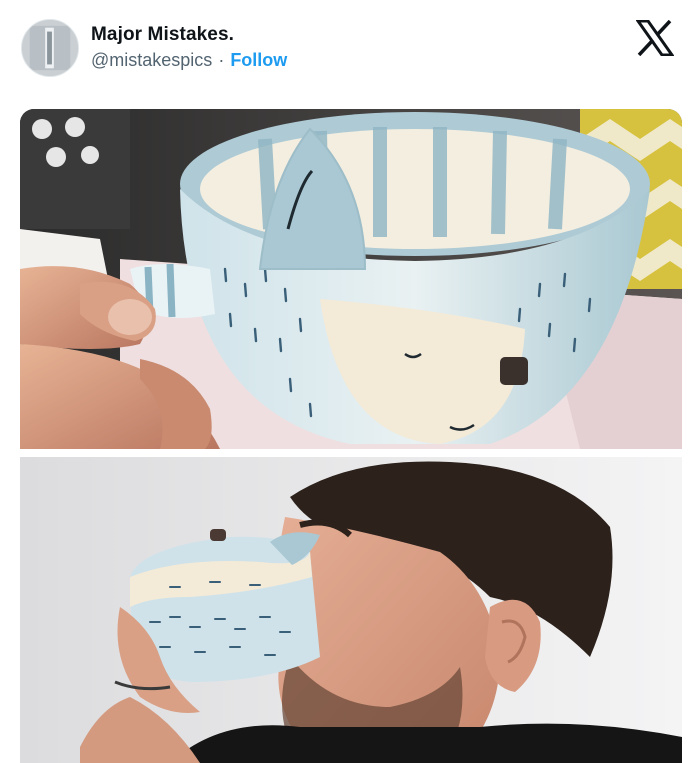 This screenshot has width=700, height=763. Describe the element at coordinates (151, 60) in the screenshot. I see `author-handle: @mistakespics` at that location.